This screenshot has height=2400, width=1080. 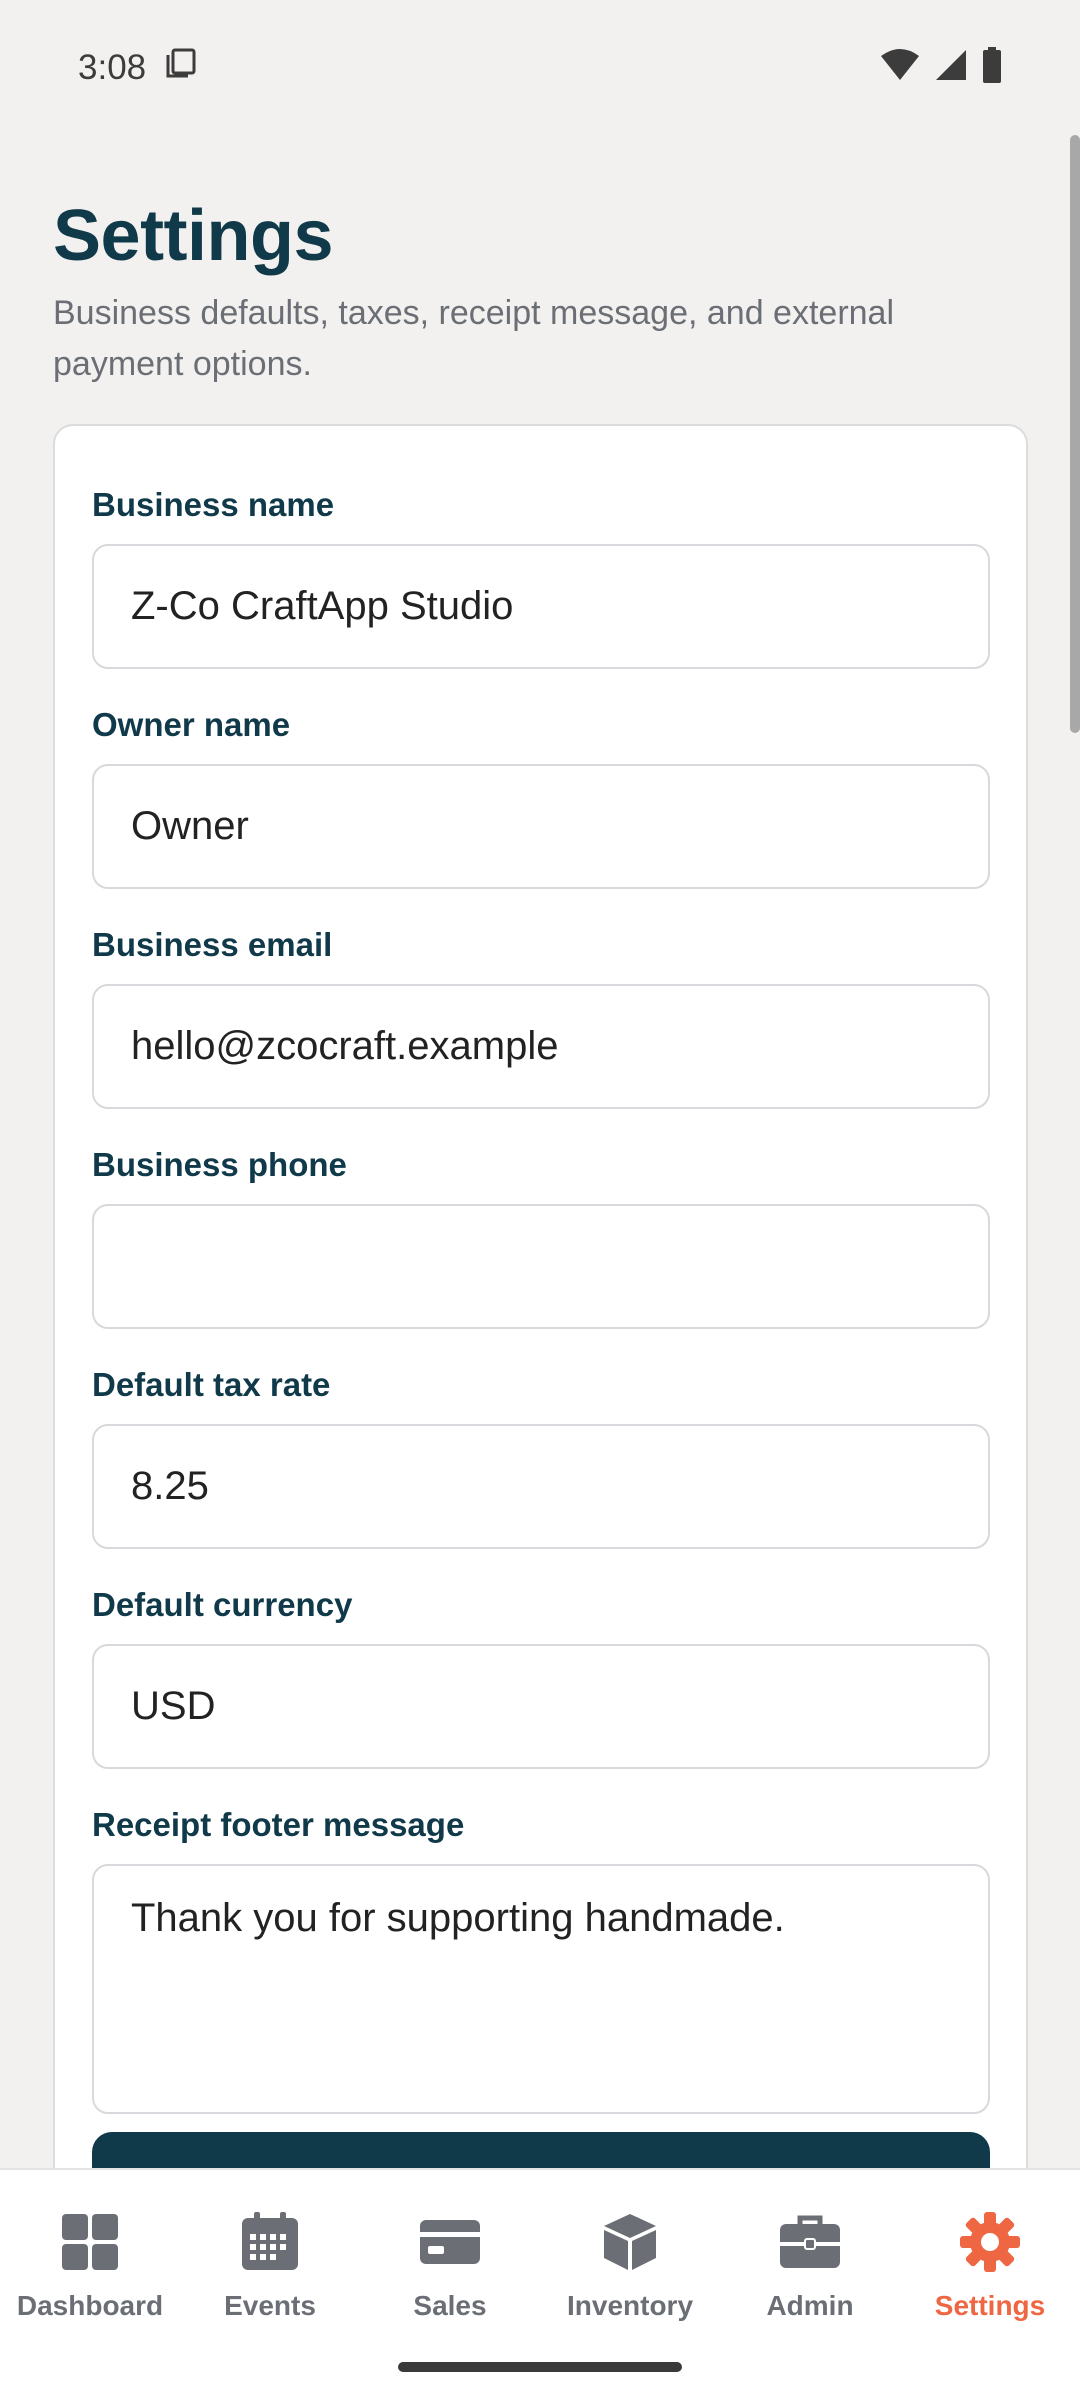 I want to click on status-bar: 3:08, so click(x=540, y=67).